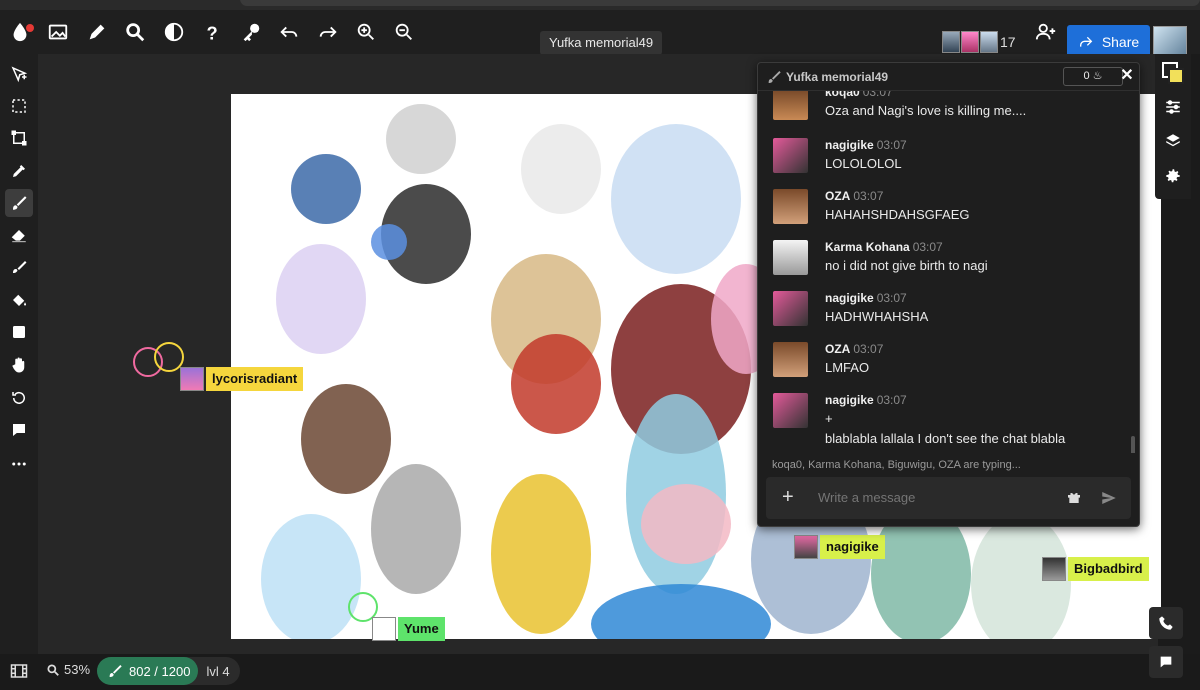 The width and height of the screenshot is (1200, 690). What do you see at coordinates (1074, 497) in the screenshot?
I see `gift-icon` at bounding box center [1074, 497].